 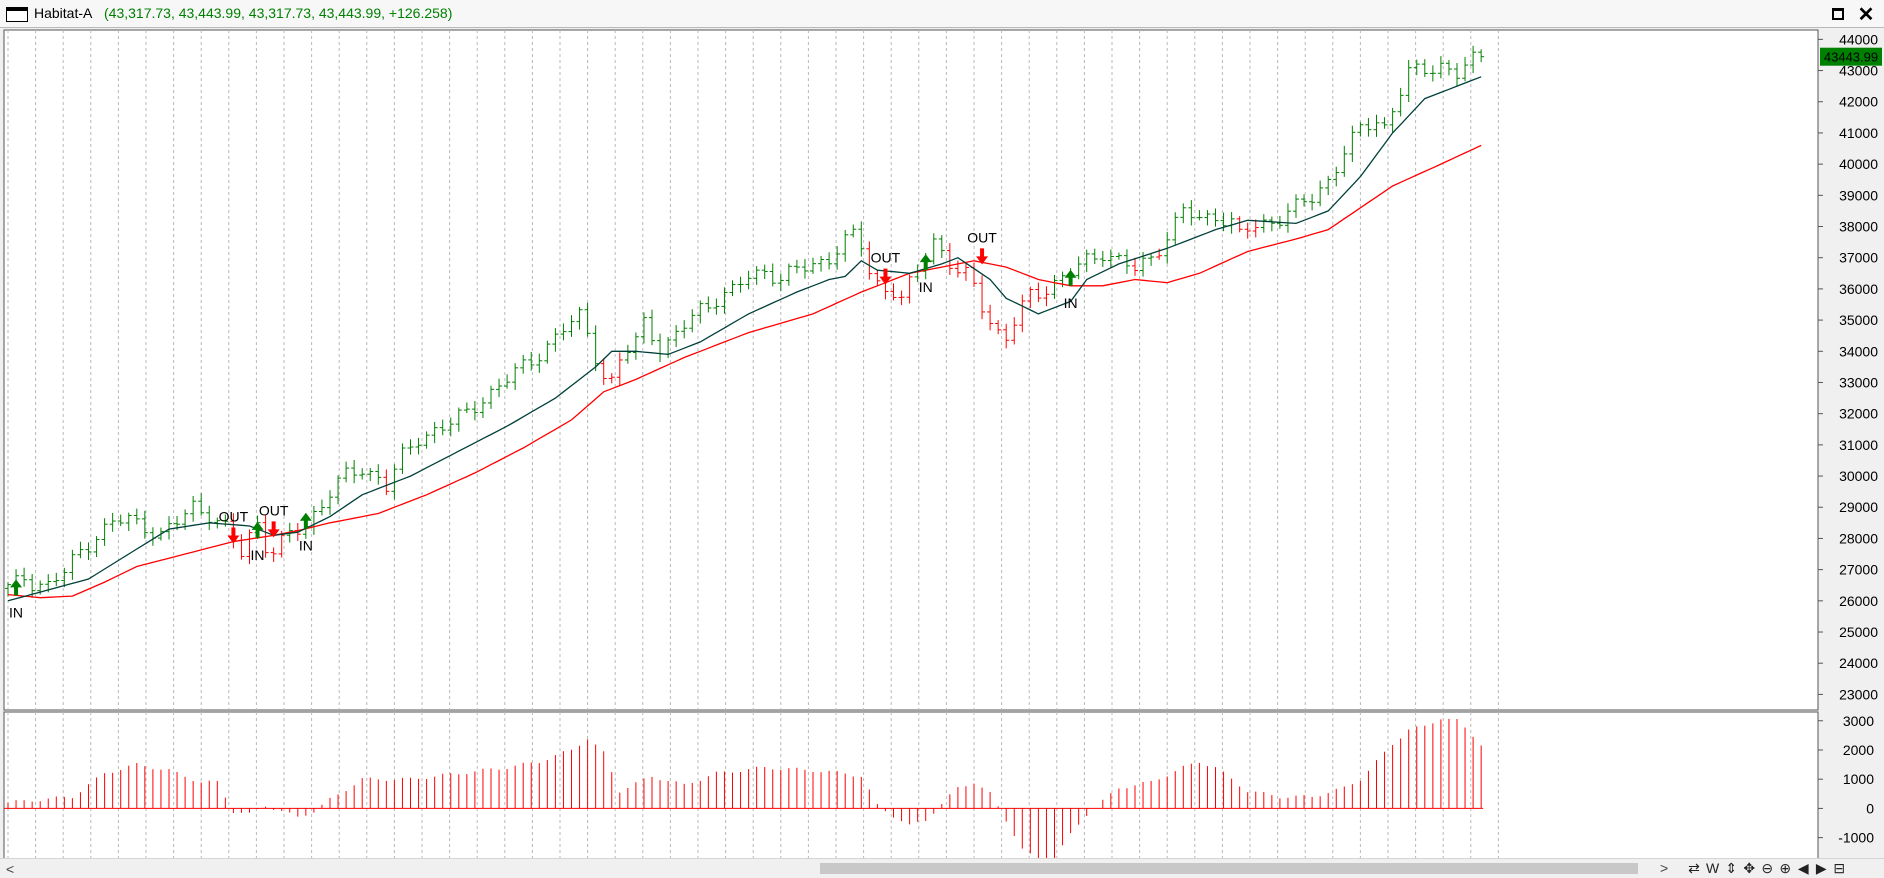 I want to click on close-button: ✕, so click(x=1866, y=14).